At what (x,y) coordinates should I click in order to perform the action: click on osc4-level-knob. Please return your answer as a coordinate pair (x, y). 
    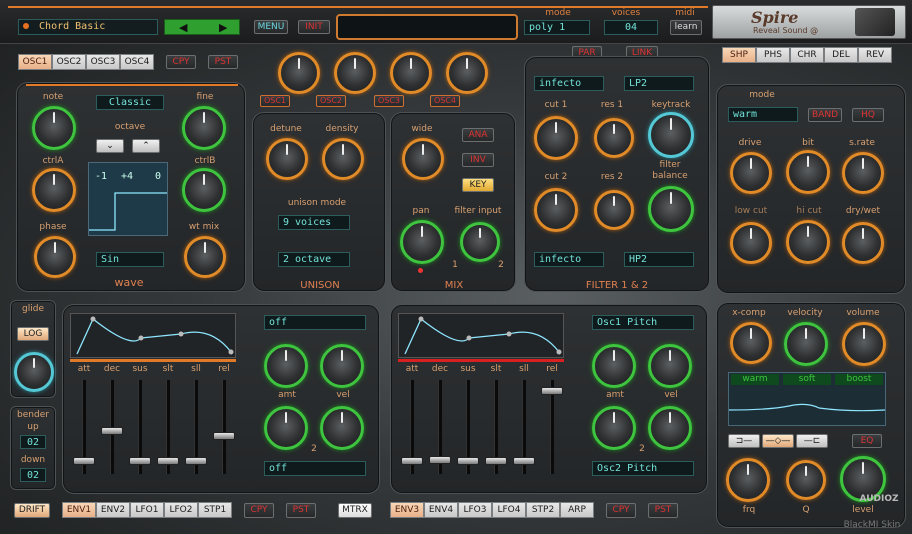
    Looking at the image, I should click on (467, 73).